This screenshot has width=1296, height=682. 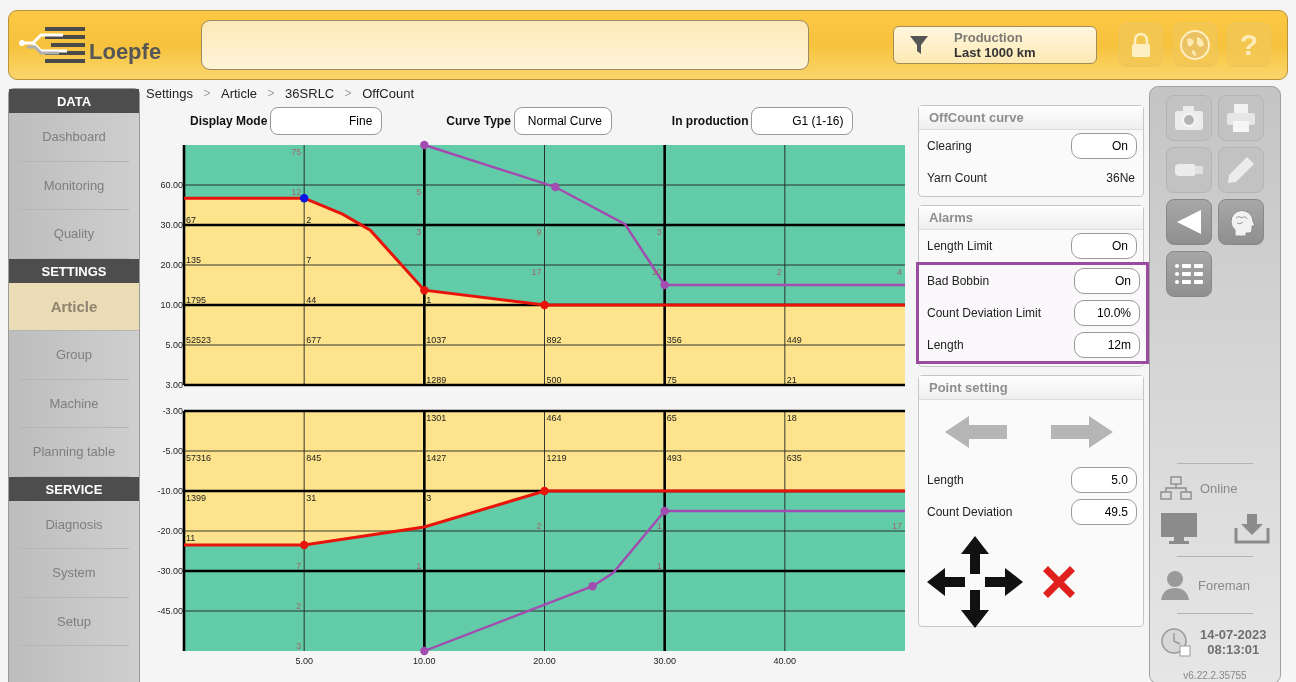 What do you see at coordinates (970, 512) in the screenshot?
I see `field-label: Count Deviation` at bounding box center [970, 512].